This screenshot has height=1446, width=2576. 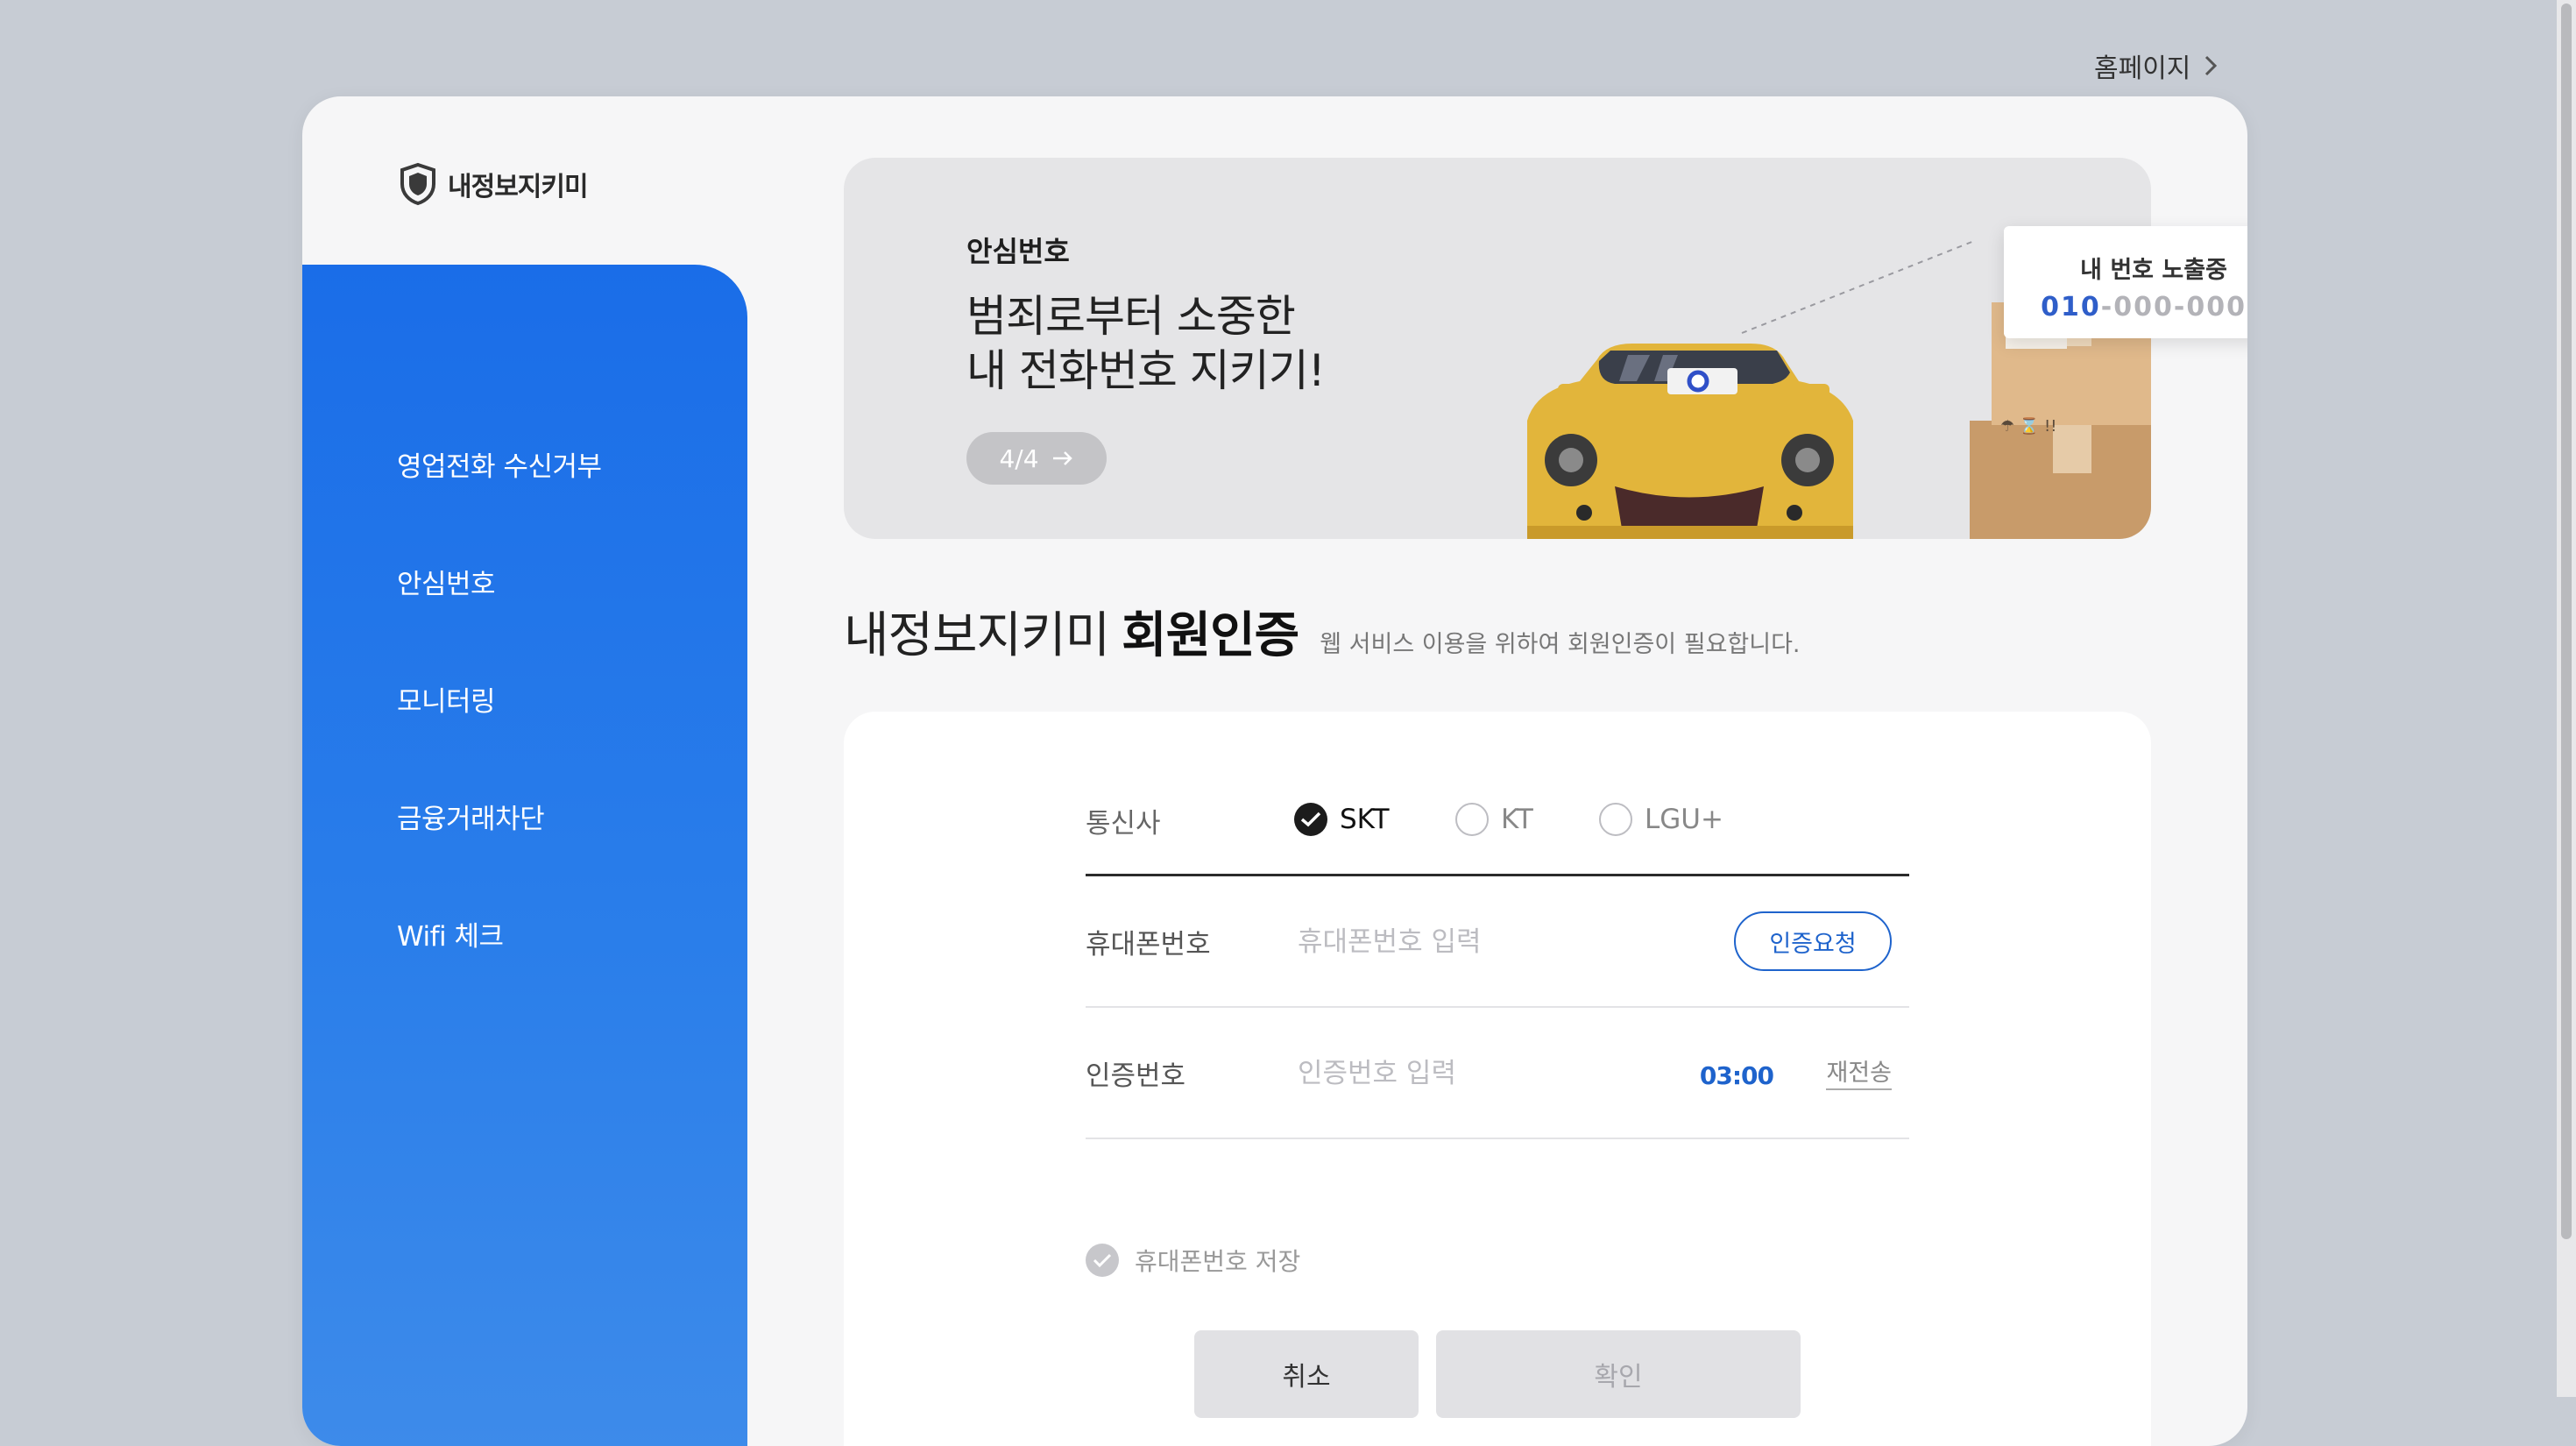 I want to click on shield-icon, so click(x=417, y=184).